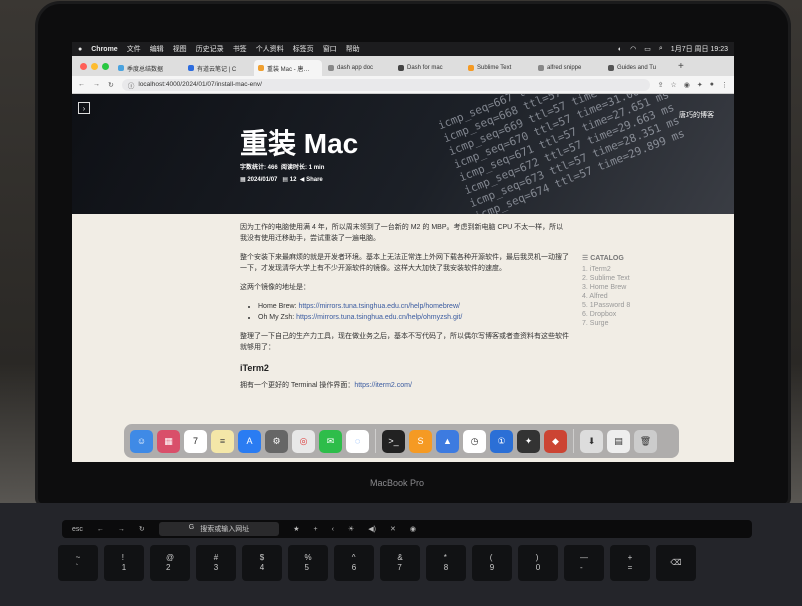 Image resolution: width=802 pixels, height=606 pixels. Describe the element at coordinates (270, 49) in the screenshot. I see `menu-item-profiles: 个人资料` at that location.